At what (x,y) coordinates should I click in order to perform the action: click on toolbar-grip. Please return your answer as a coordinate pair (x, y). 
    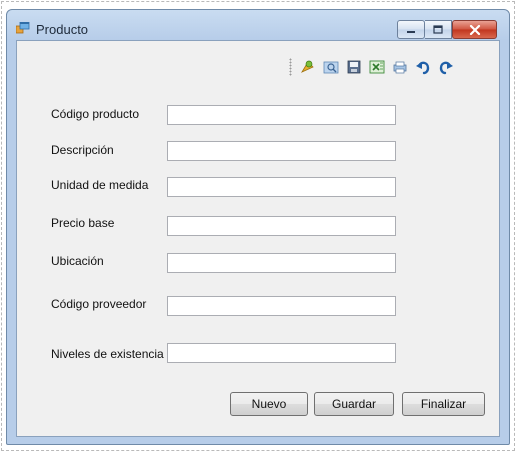
    Looking at the image, I should click on (290, 67).